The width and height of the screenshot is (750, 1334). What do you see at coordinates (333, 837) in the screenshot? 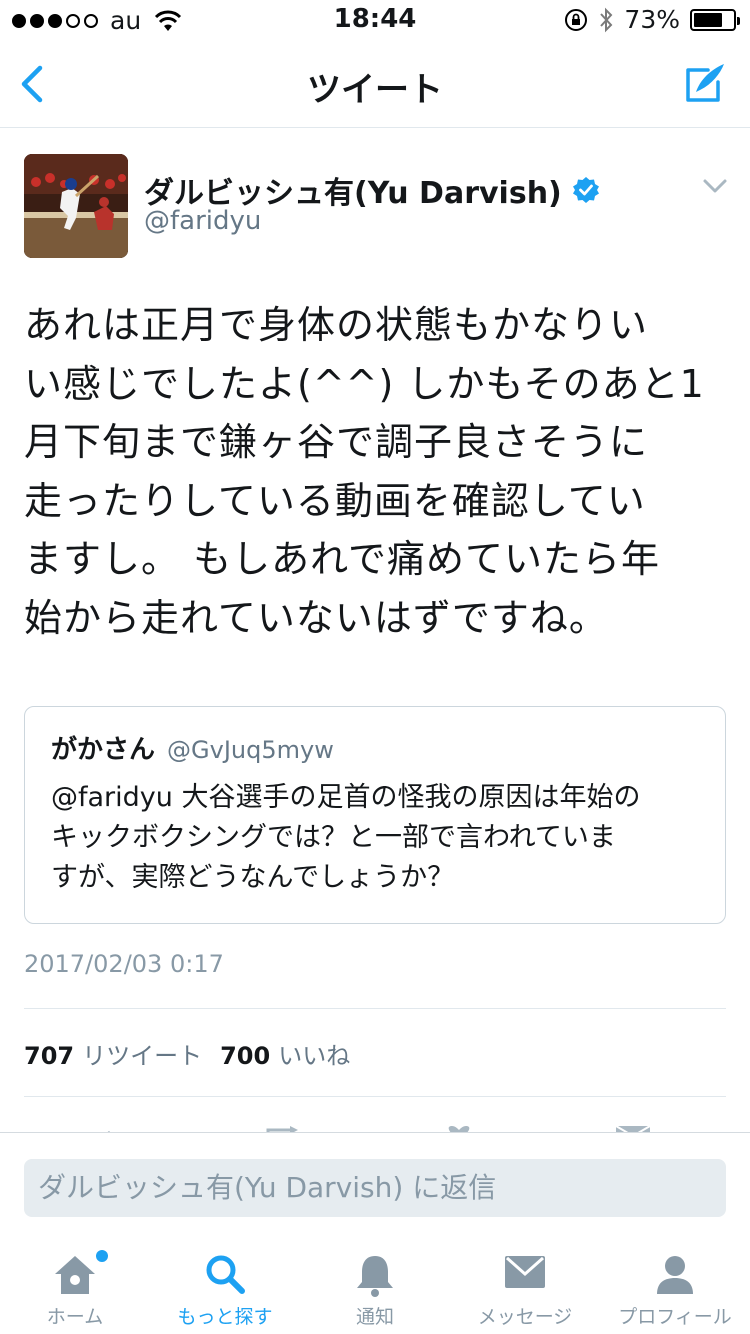
I see `quoted-text-line: キックボクシングでは？と一部で言われていま` at bounding box center [333, 837].